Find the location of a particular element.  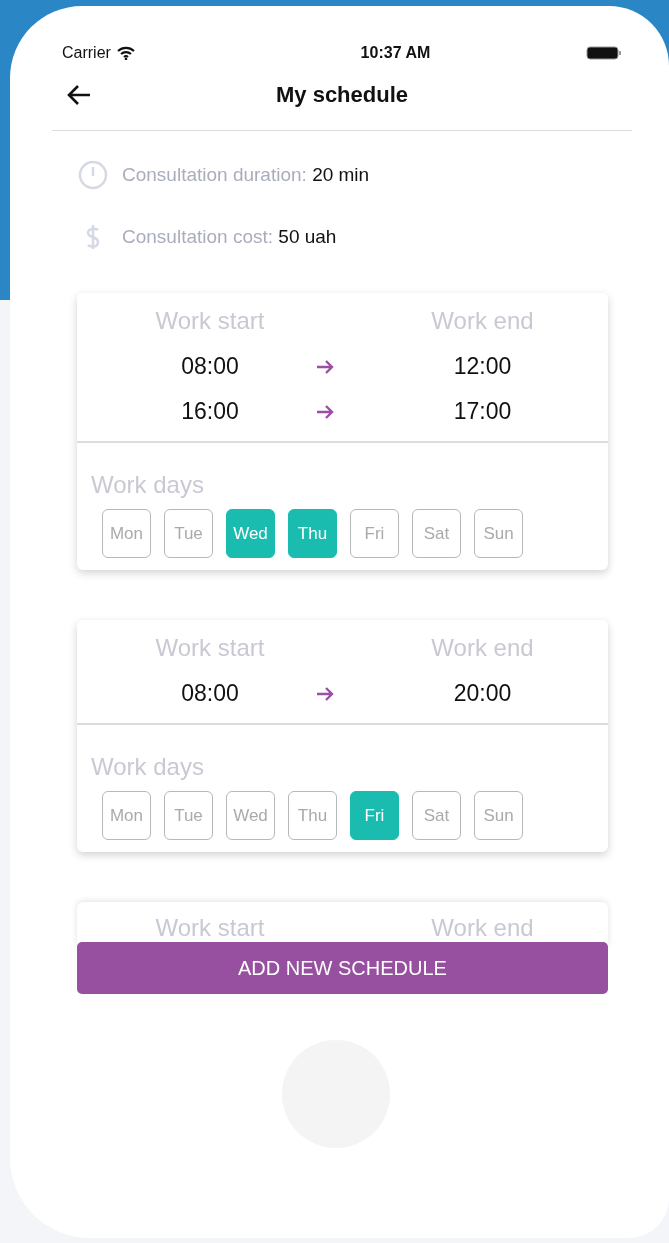

back-arrow-icon is located at coordinates (79, 95).